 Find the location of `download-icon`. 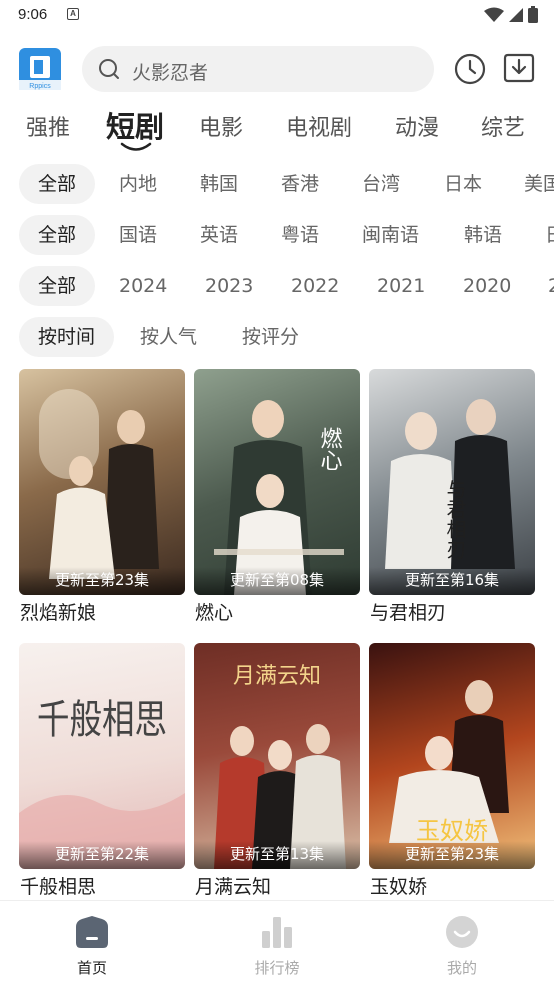

download-icon is located at coordinates (519, 68).